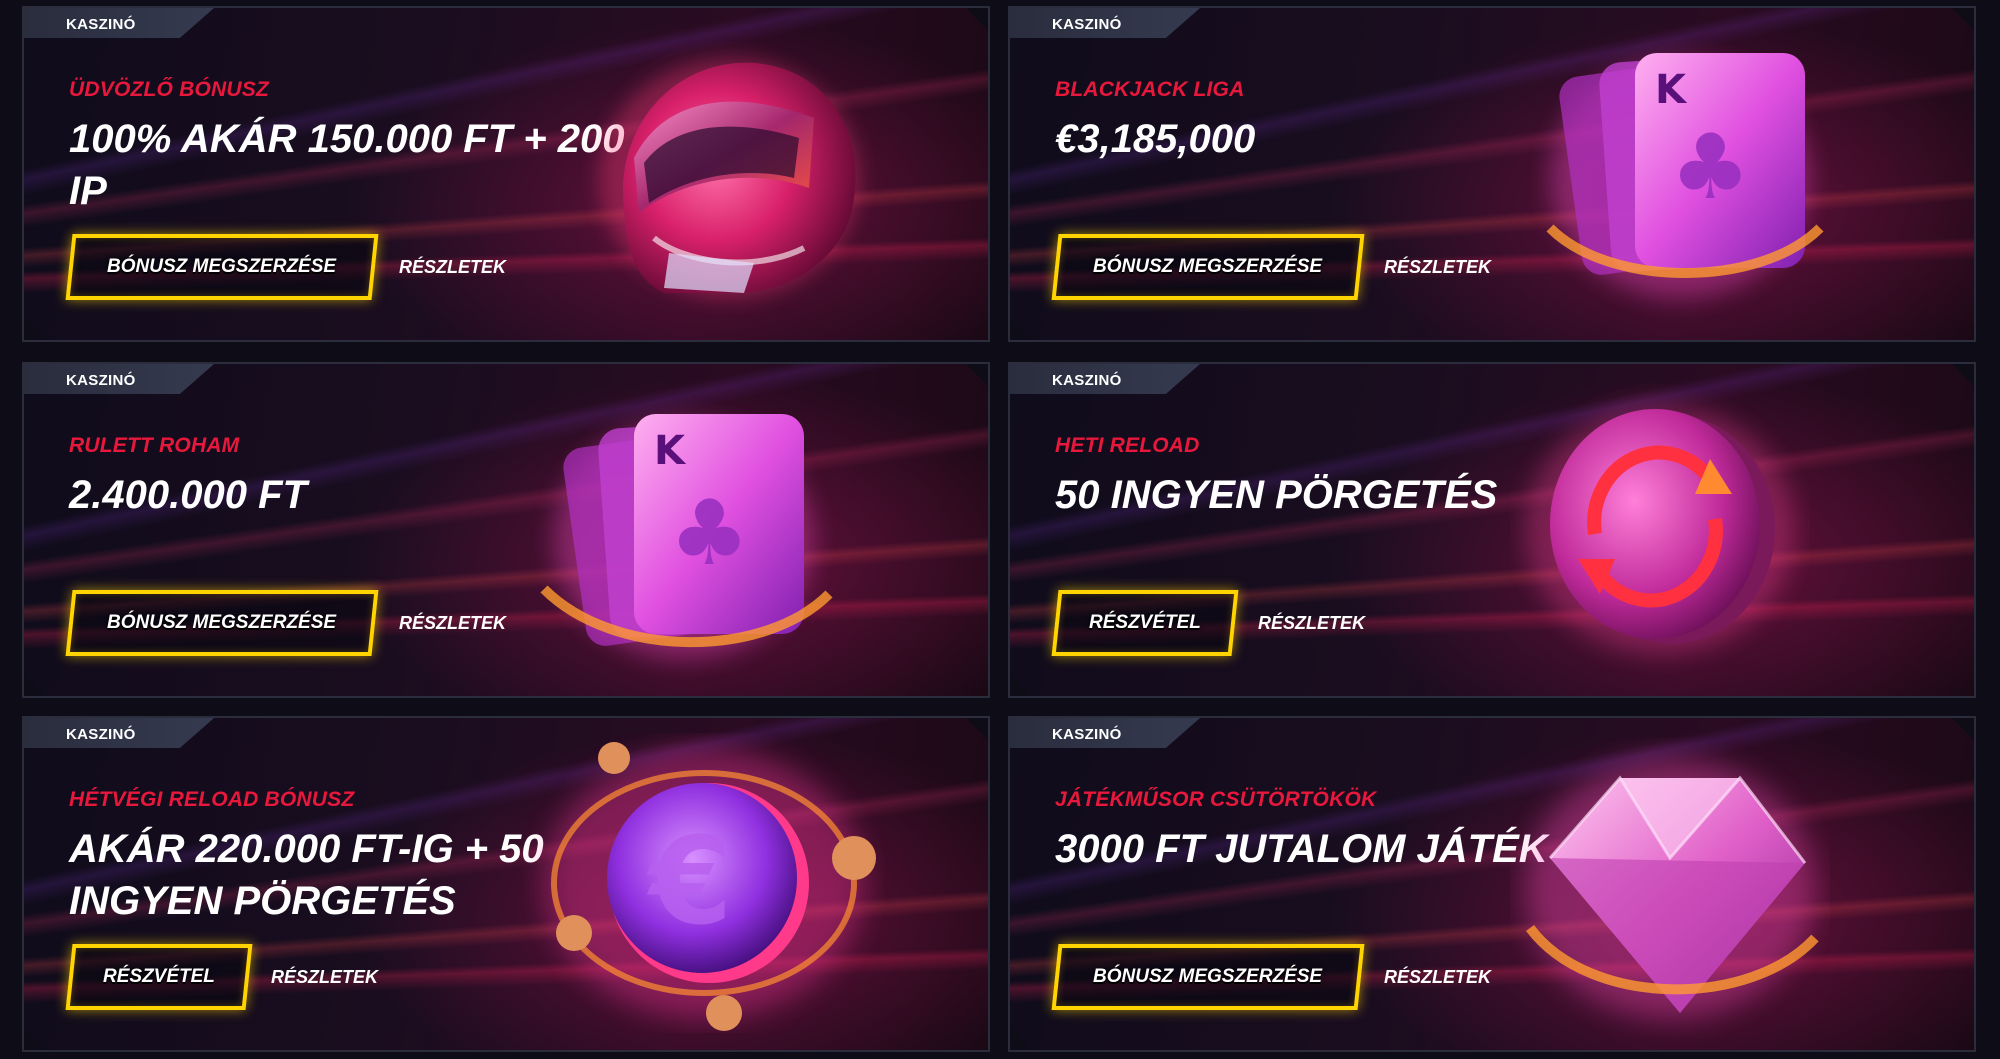  Describe the element at coordinates (306, 875) in the screenshot. I see `promo-headline: AKÁR 220.000 FT-IG + 50 INGYEN PÖRGETÉS` at that location.